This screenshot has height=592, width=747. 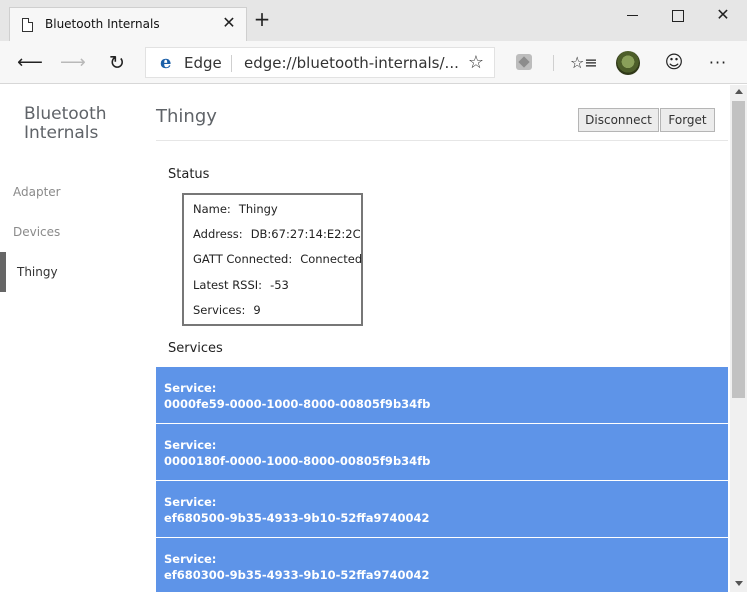 What do you see at coordinates (279, 285) in the screenshot?
I see `status-value: -53` at bounding box center [279, 285].